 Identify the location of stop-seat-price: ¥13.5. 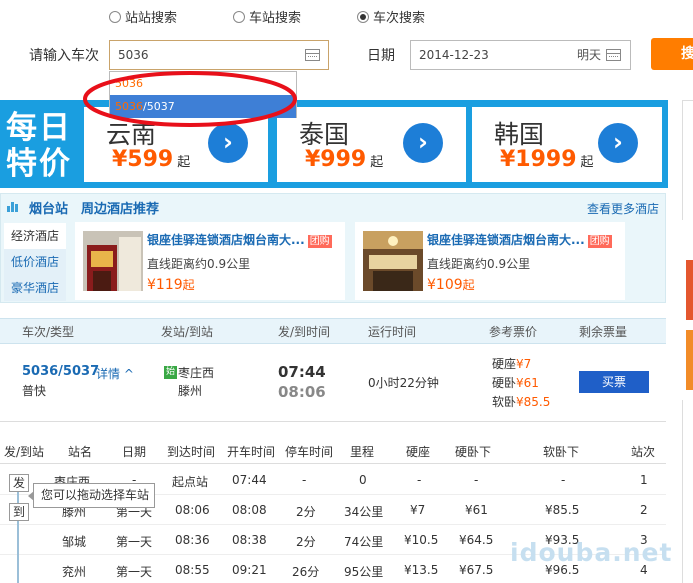
(421, 570).